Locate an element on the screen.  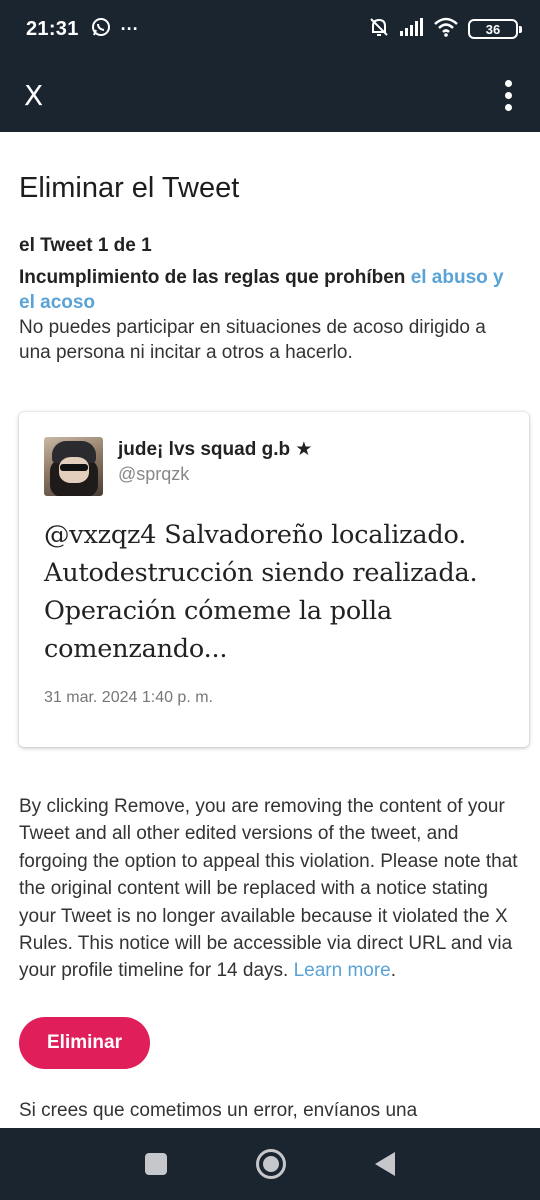
display-name: jude¡ lvs squad g.b ★ is located at coordinates (215, 449).